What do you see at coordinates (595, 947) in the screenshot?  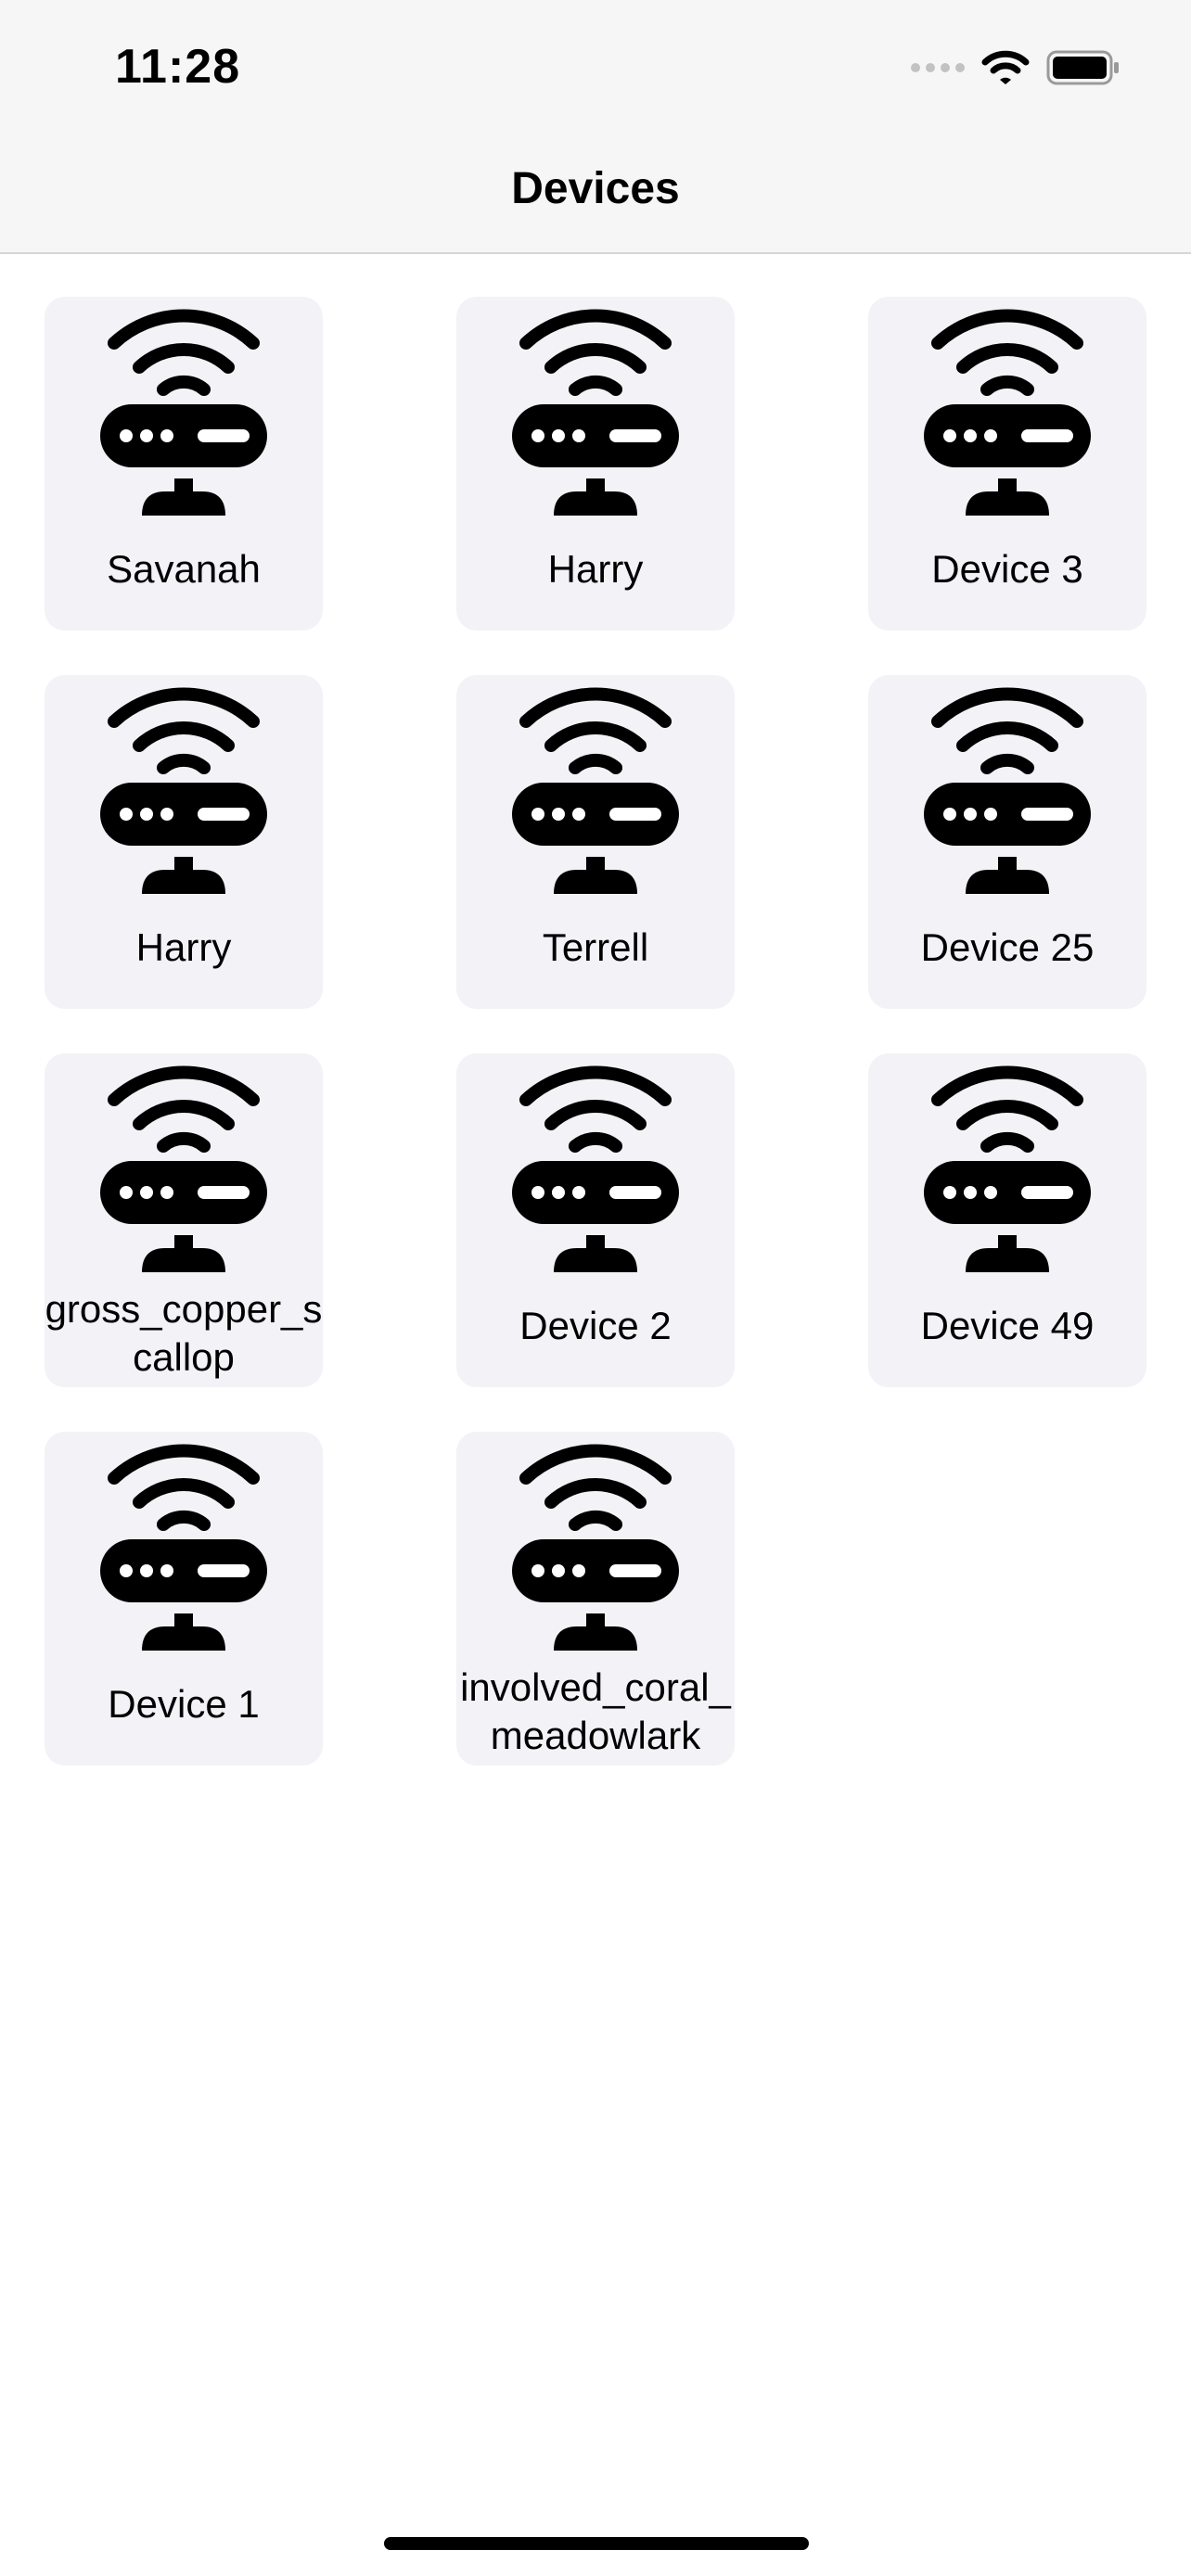 I see `device-label: Terrell` at bounding box center [595, 947].